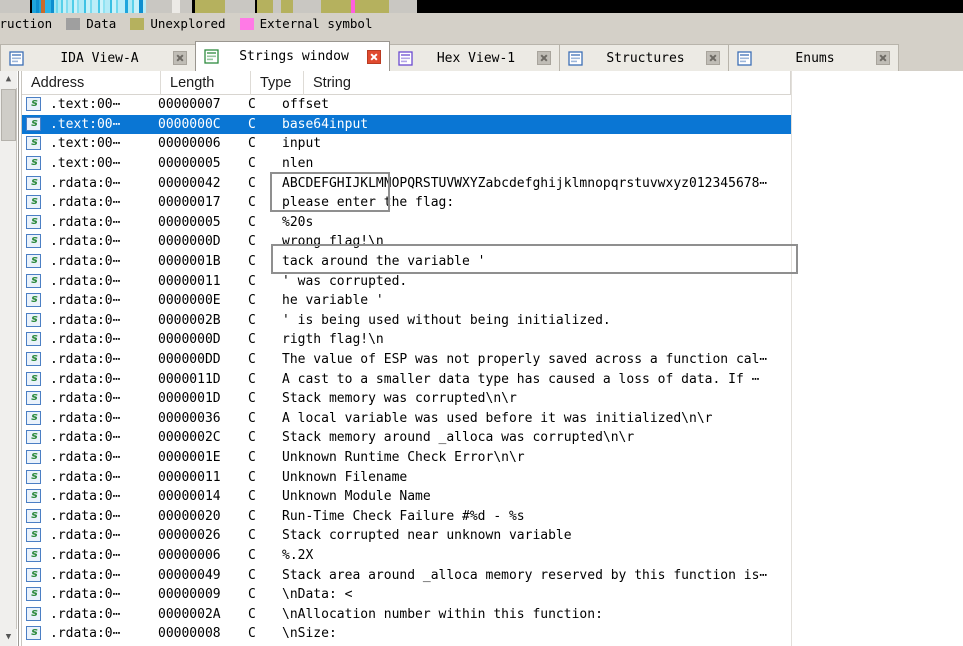 Image resolution: width=963 pixels, height=646 pixels. What do you see at coordinates (8, 79) in the screenshot?
I see `scroll-up-arrow: ▲` at bounding box center [8, 79].